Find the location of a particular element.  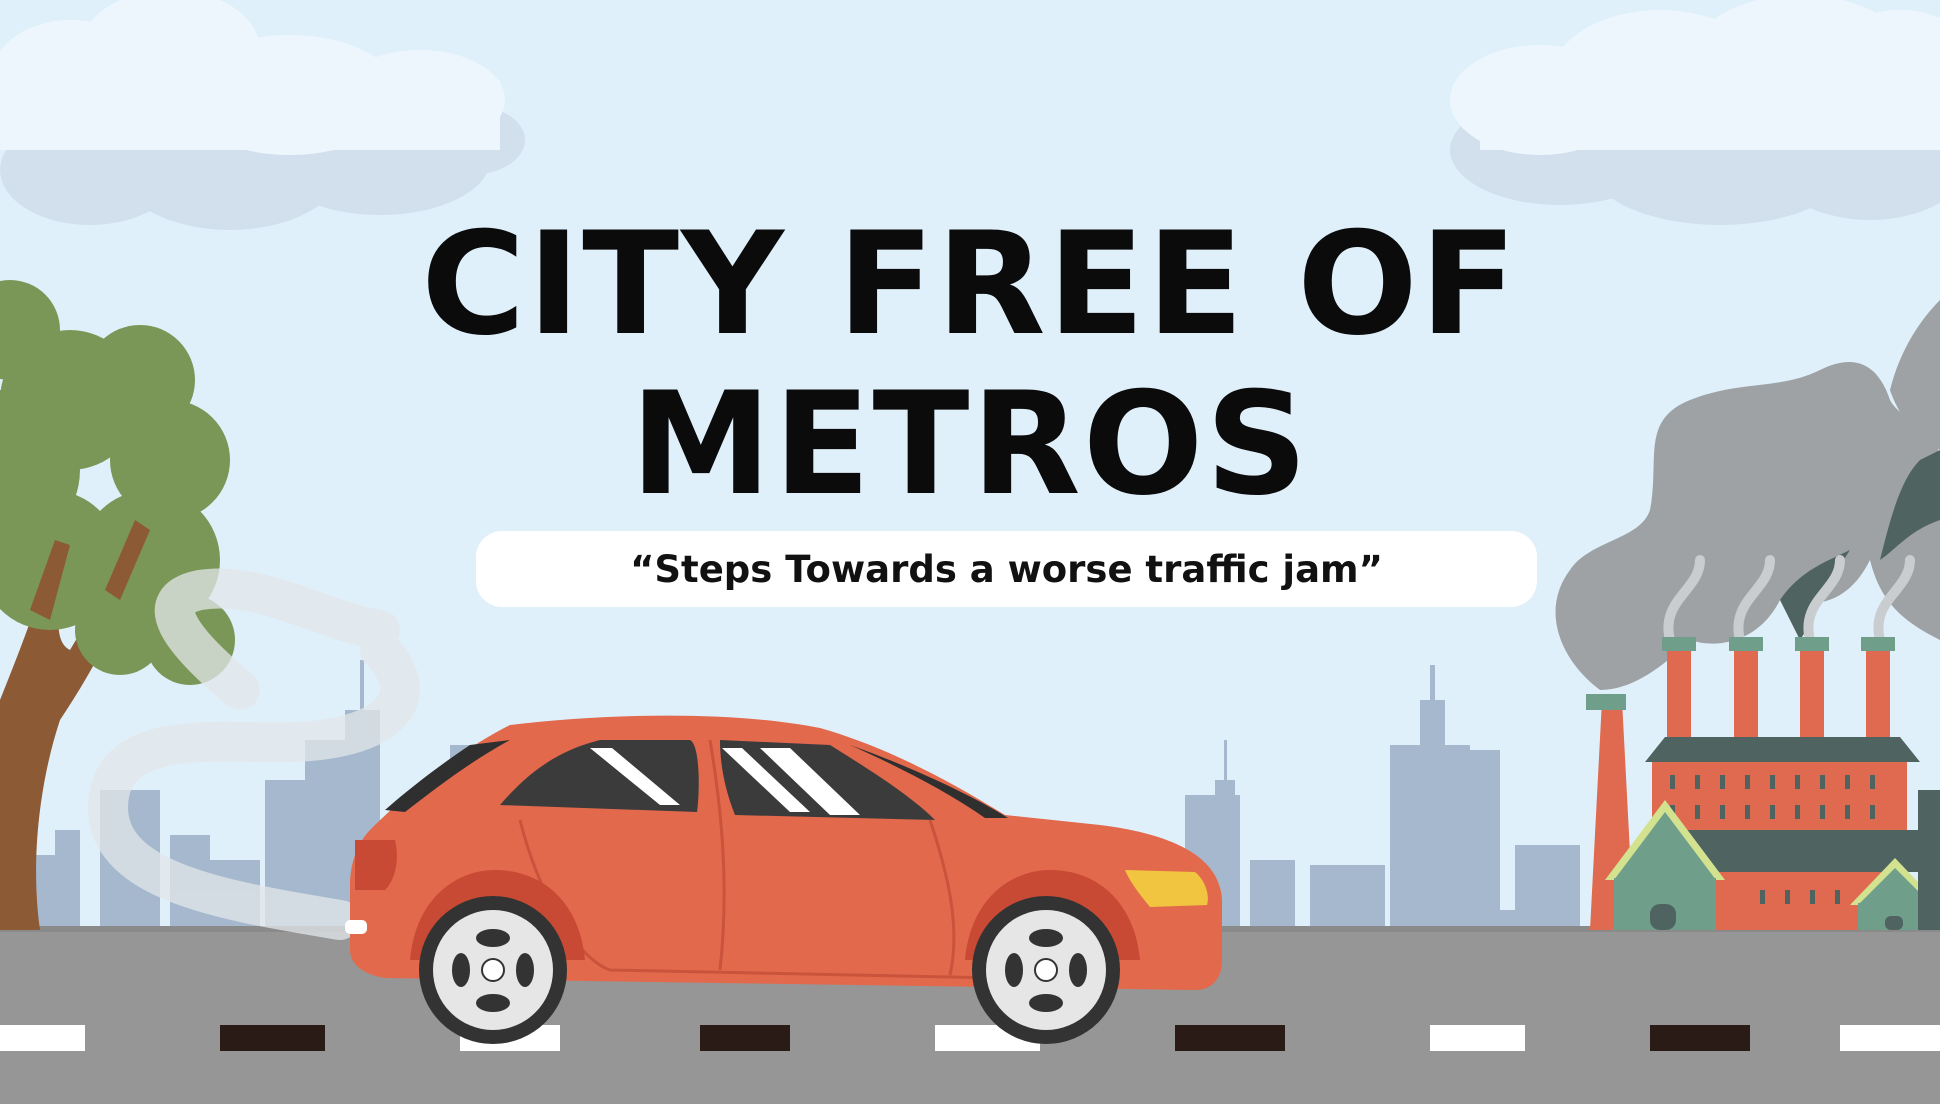

title-line-2: METROS is located at coordinates (970, 444).